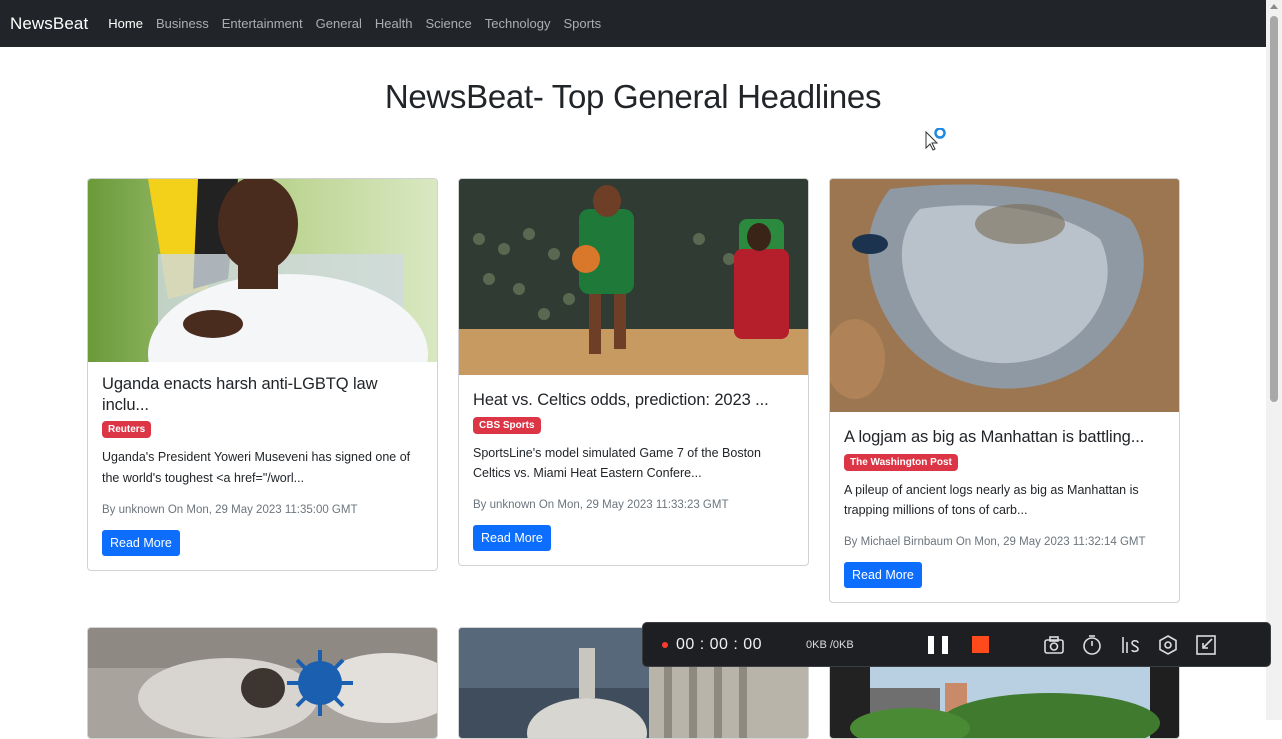 Image resolution: width=1282 pixels, height=739 pixels. Describe the element at coordinates (1206, 645) in the screenshot. I see `minimize-icon` at that location.